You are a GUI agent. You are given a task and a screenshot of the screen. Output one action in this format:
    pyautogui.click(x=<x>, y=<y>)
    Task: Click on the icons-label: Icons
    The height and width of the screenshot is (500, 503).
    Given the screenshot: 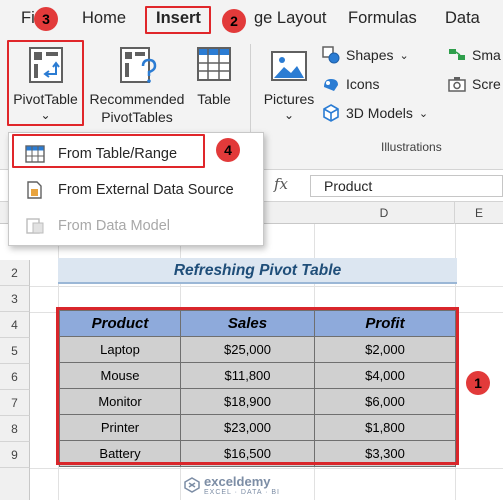 What is the action you would take?
    pyautogui.click(x=363, y=84)
    